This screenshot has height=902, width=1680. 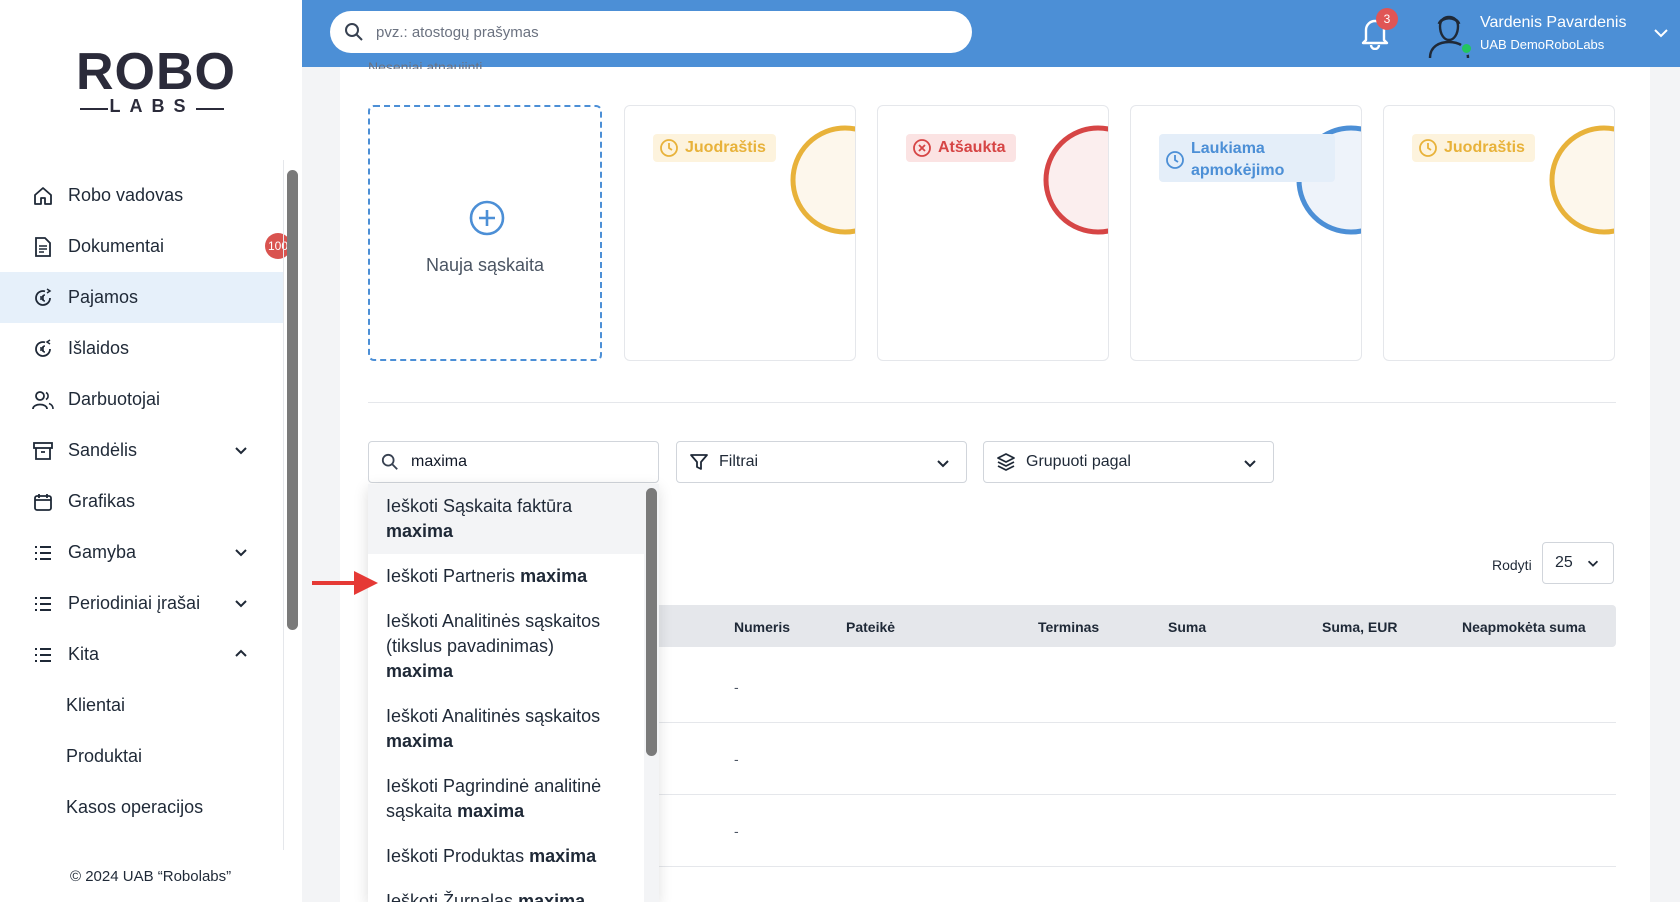 What do you see at coordinates (142, 552) in the screenshot?
I see `sidebar-item-gamyba: Gamyba` at bounding box center [142, 552].